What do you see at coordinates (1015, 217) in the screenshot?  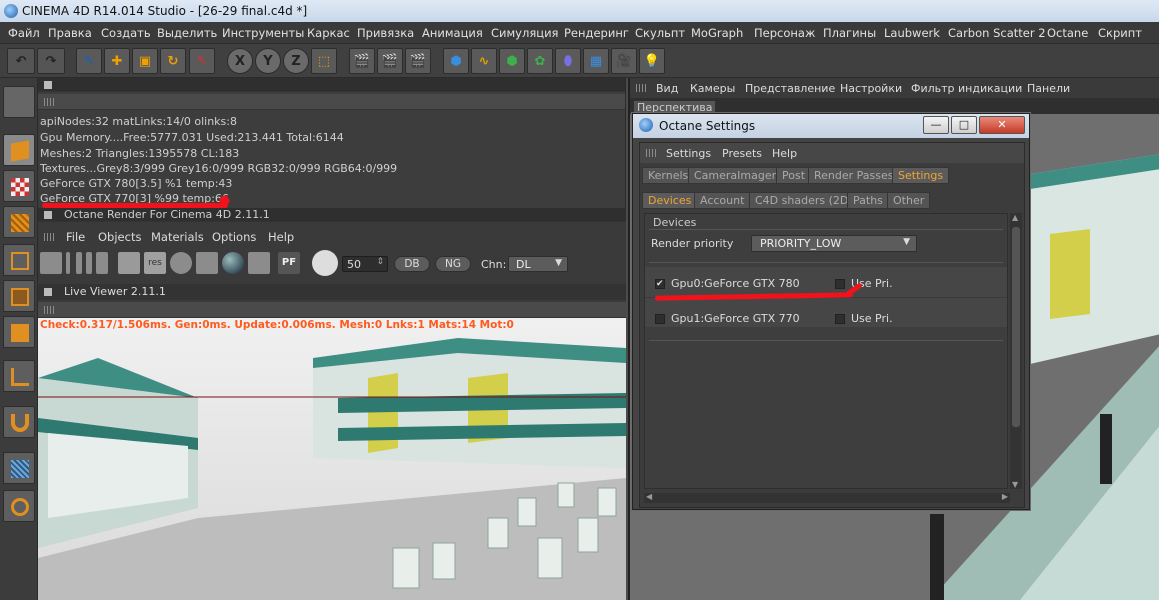 I see `scroll-up-icon: ▲` at bounding box center [1015, 217].